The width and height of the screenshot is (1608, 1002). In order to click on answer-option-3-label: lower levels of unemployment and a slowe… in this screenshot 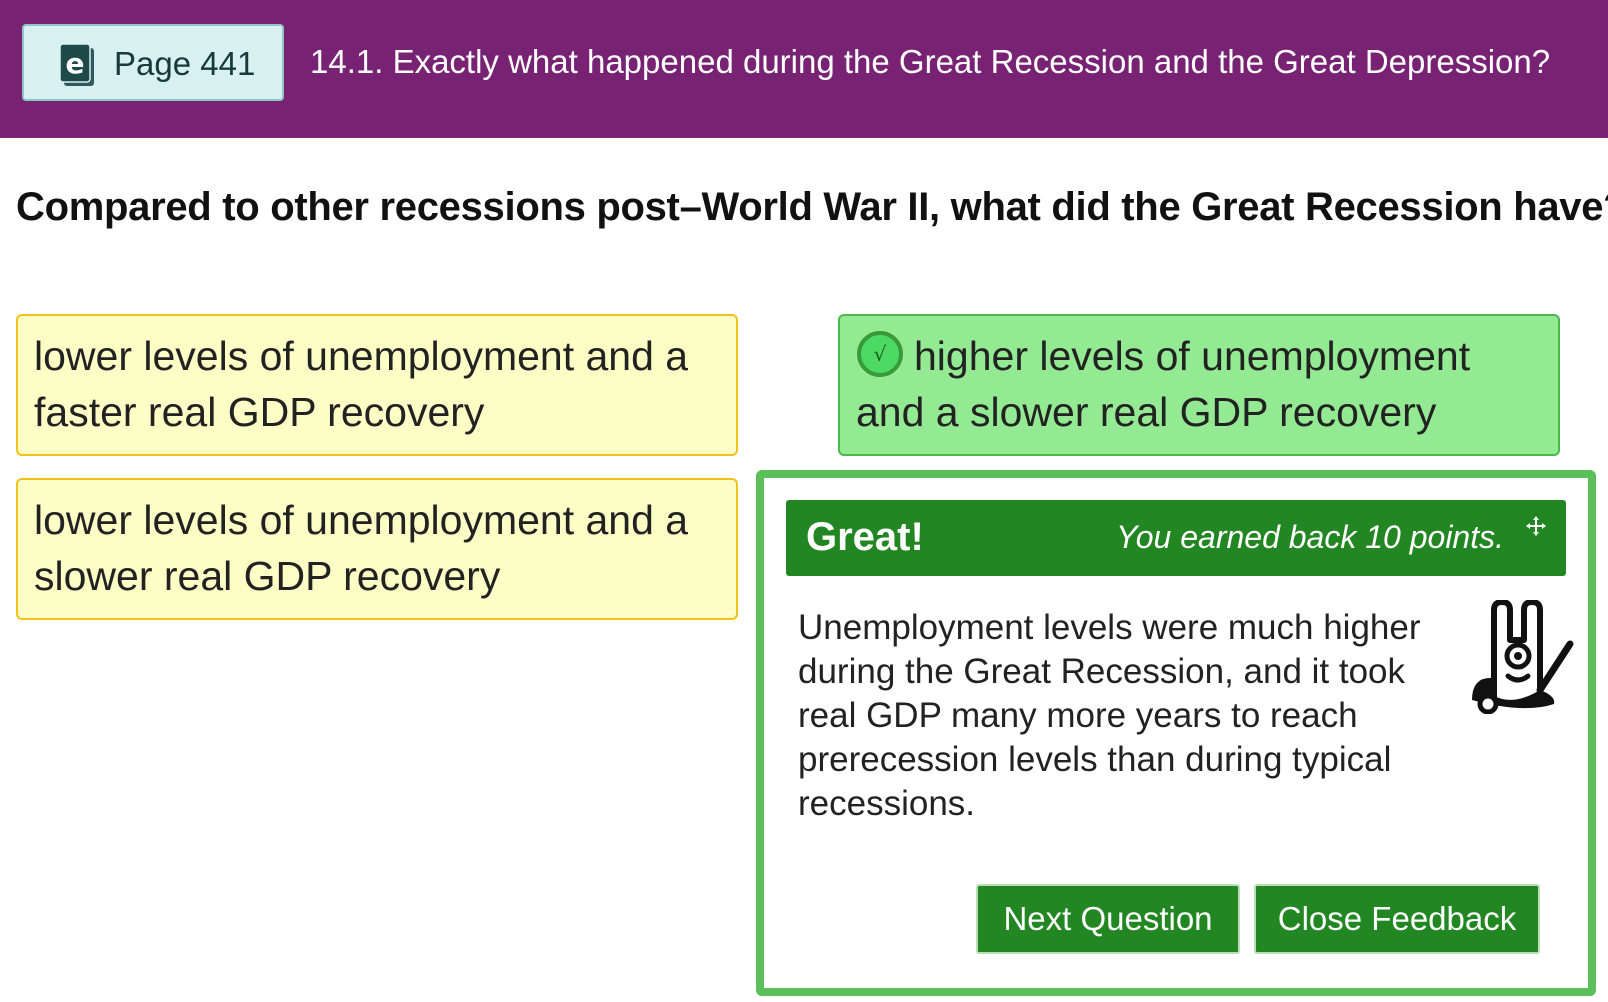, I will do `click(361, 548)`.